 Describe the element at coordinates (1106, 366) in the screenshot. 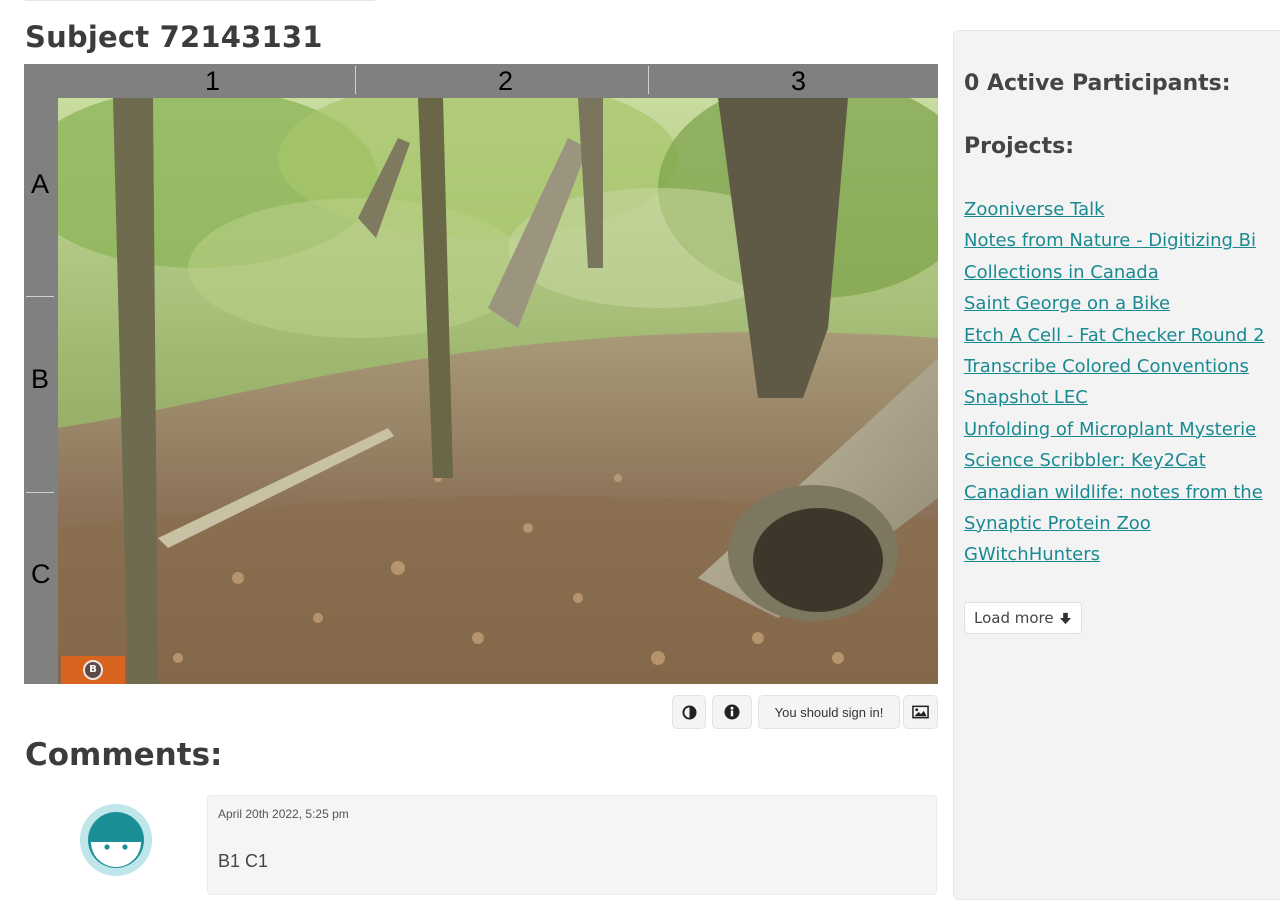

I see `project-link: Transcribe Colored Conventions` at that location.